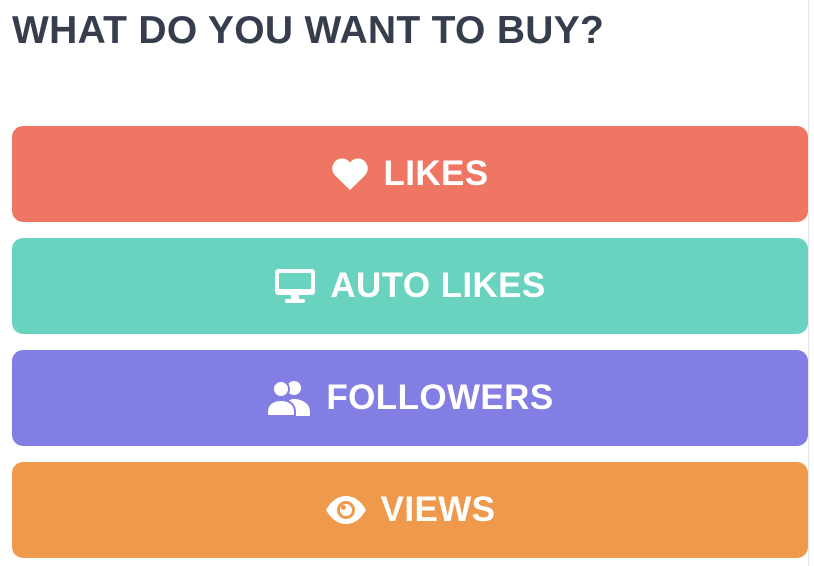  What do you see at coordinates (346, 510) in the screenshot?
I see `eye-icon` at bounding box center [346, 510].